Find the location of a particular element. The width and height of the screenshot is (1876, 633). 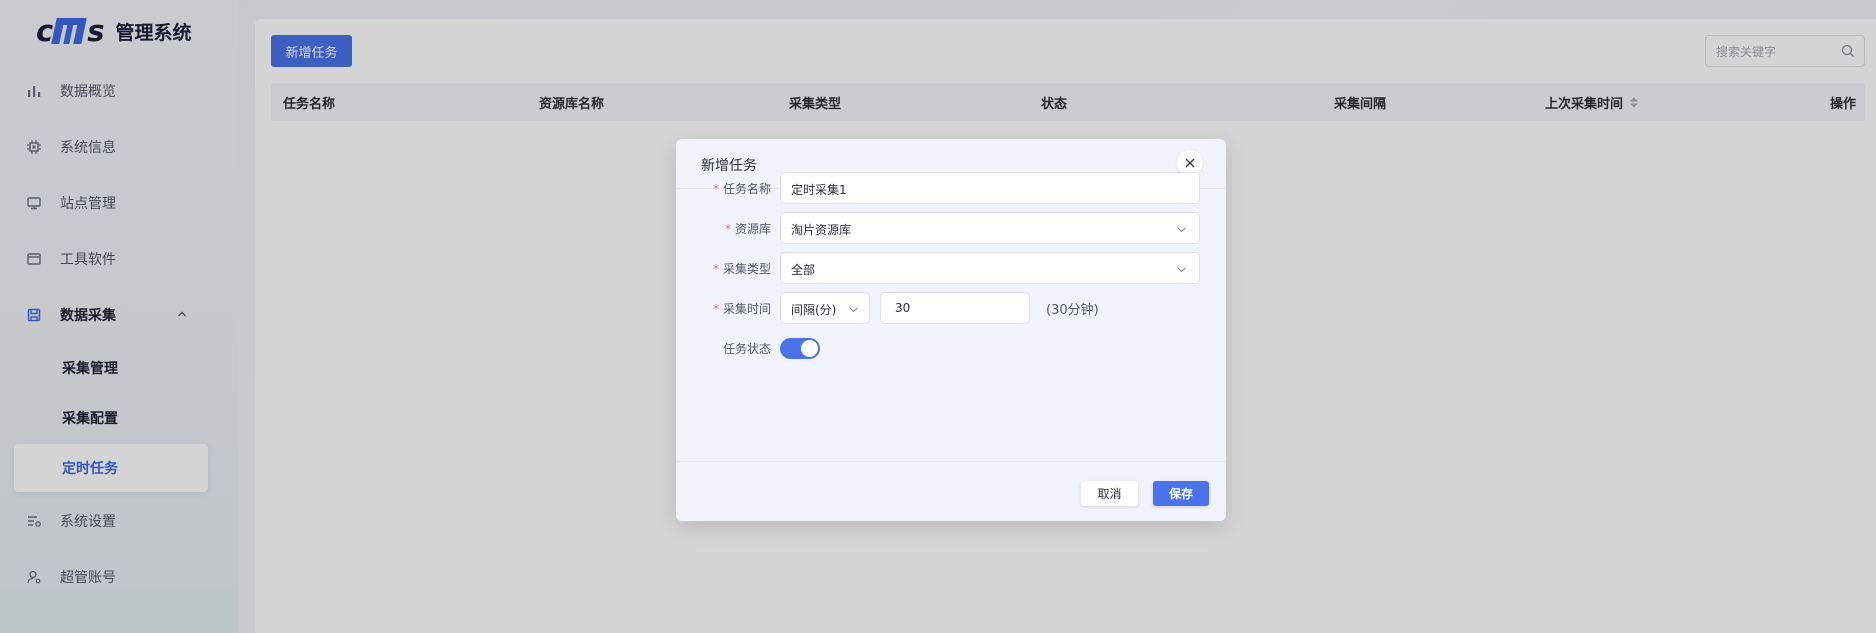

form-row-collect-time: * 采集时间 间隔(分) 30 (30分钟) is located at coordinates (951, 308).